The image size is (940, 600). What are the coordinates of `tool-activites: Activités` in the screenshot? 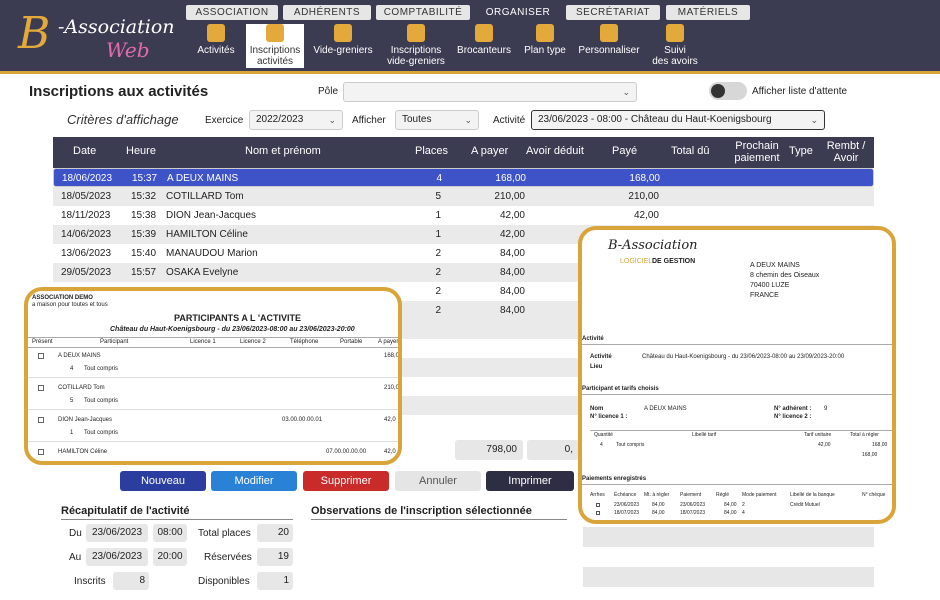 It's located at (216, 46).